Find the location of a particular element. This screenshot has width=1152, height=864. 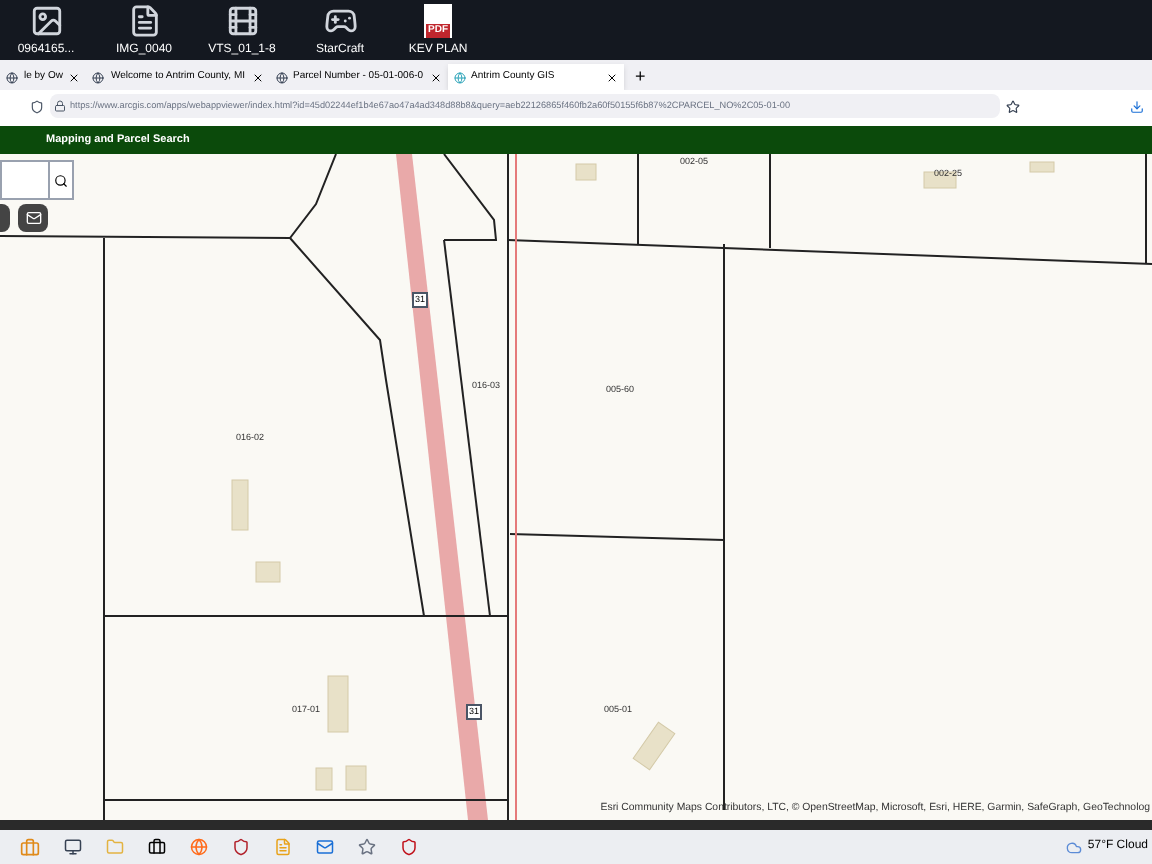

security-icon is located at coordinates (409, 847).